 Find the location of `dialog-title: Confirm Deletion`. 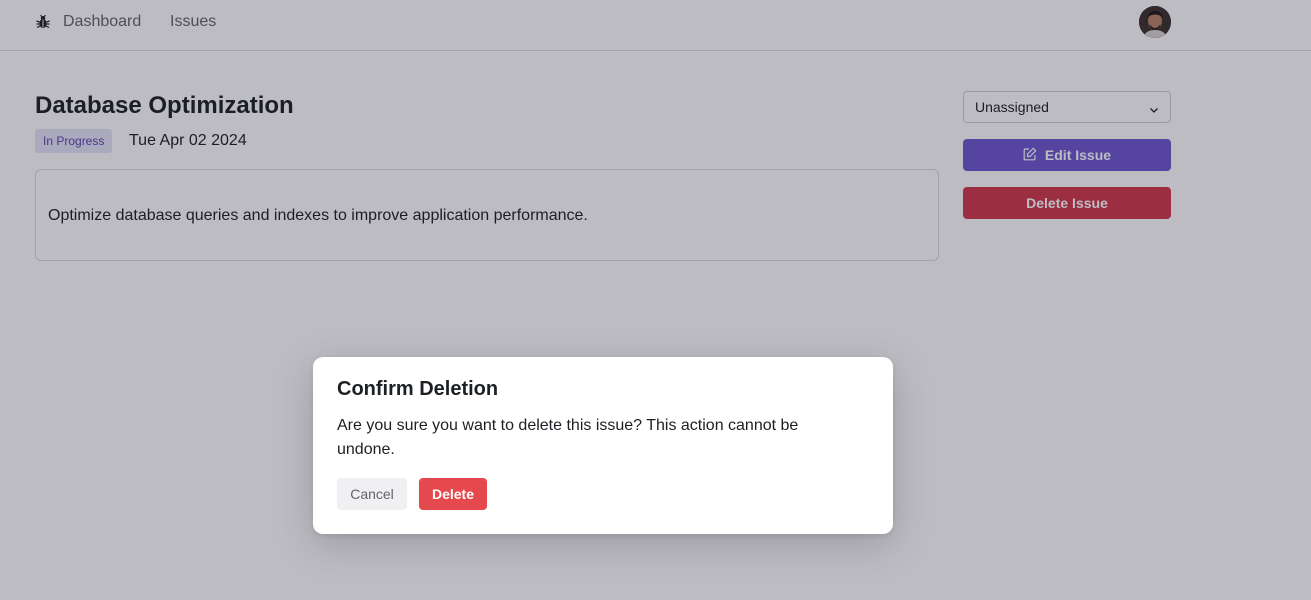

dialog-title: Confirm Deletion is located at coordinates (418, 389).